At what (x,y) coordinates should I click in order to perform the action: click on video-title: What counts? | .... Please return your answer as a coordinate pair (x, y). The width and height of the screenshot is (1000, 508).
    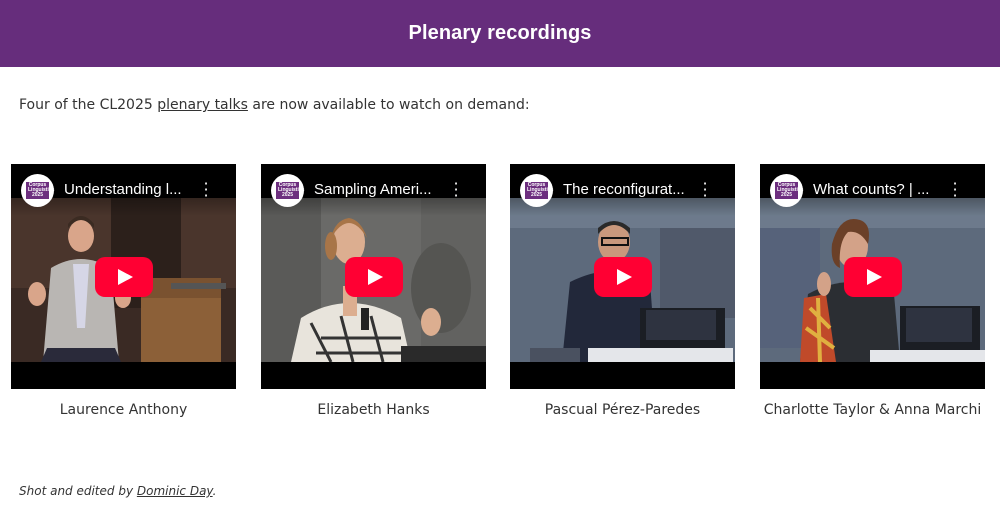
    Looking at the image, I should click on (883, 189).